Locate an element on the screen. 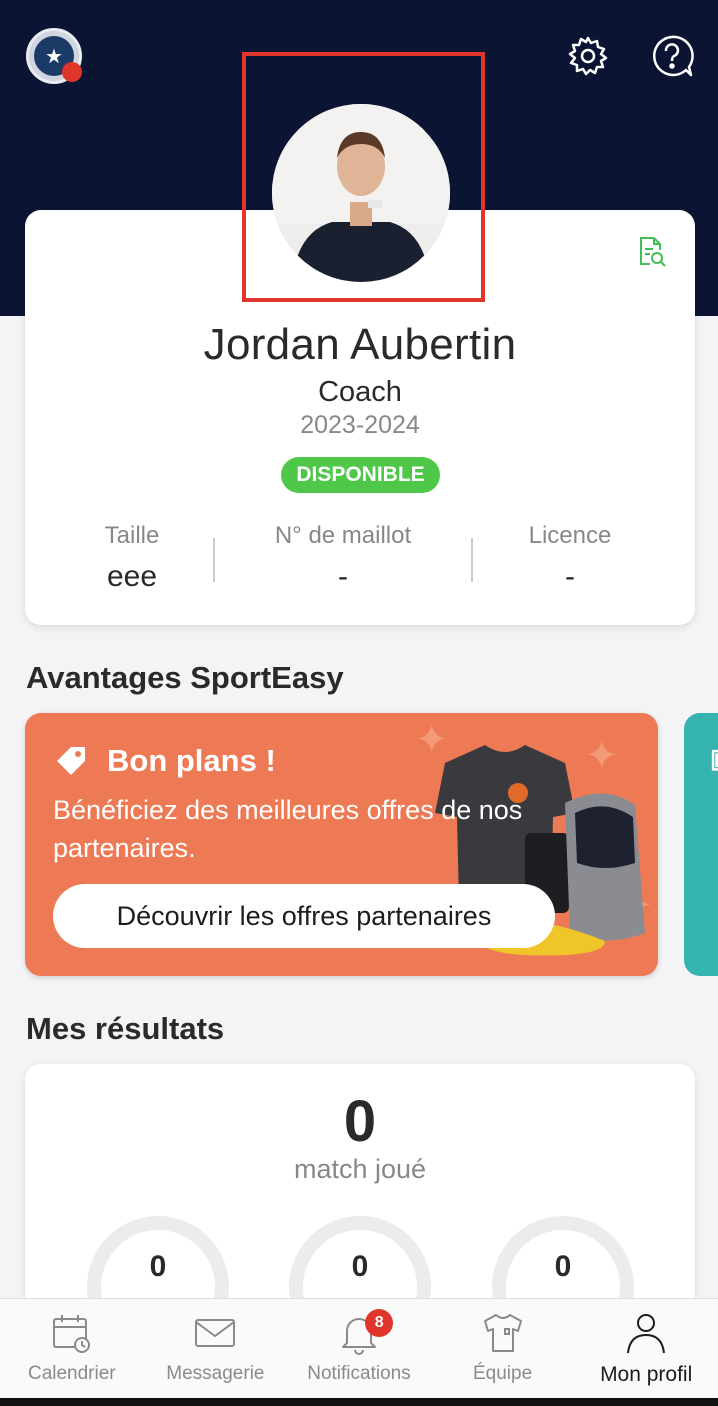 The image size is (718, 1406). match-label: match joué is located at coordinates (360, 1169).